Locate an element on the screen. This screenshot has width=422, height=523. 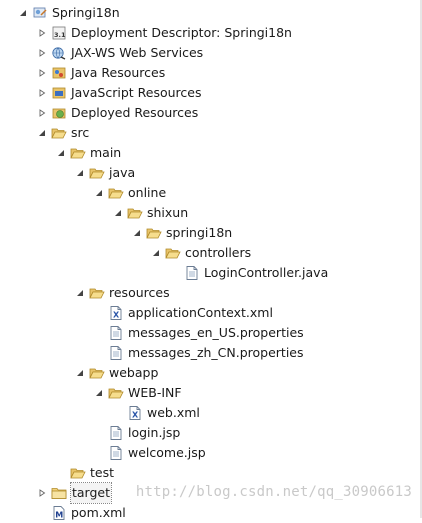
tree-item: controllers is located at coordinates (201, 253).